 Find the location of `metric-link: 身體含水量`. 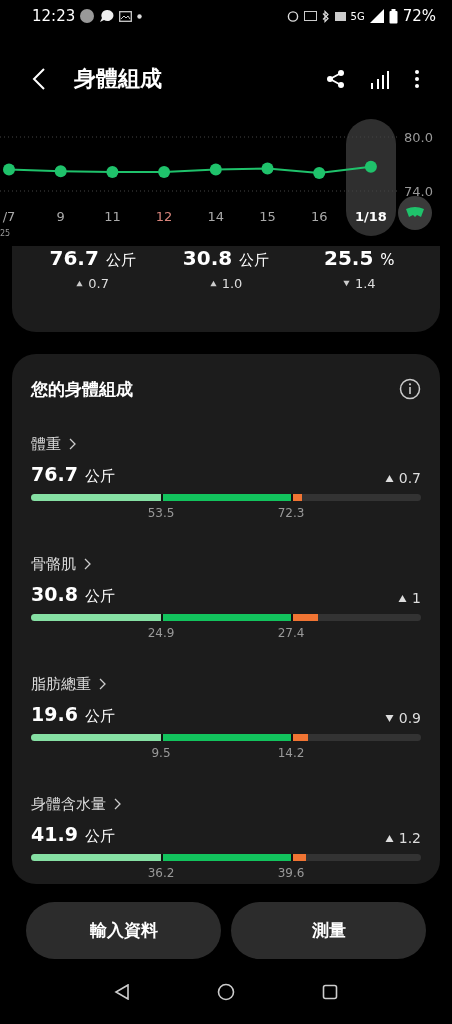

metric-link: 身體含水量 is located at coordinates (76, 804).